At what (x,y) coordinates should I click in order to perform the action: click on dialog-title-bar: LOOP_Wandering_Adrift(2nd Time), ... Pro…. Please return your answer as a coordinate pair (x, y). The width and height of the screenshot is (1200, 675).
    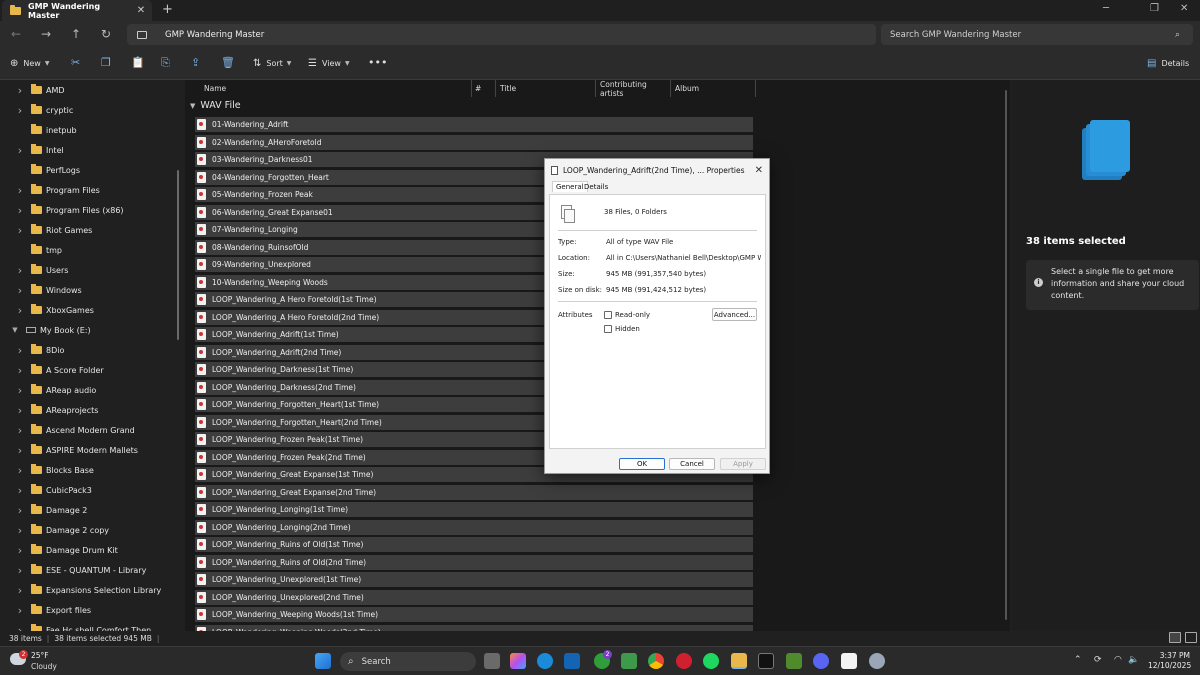
    Looking at the image, I should click on (658, 170).